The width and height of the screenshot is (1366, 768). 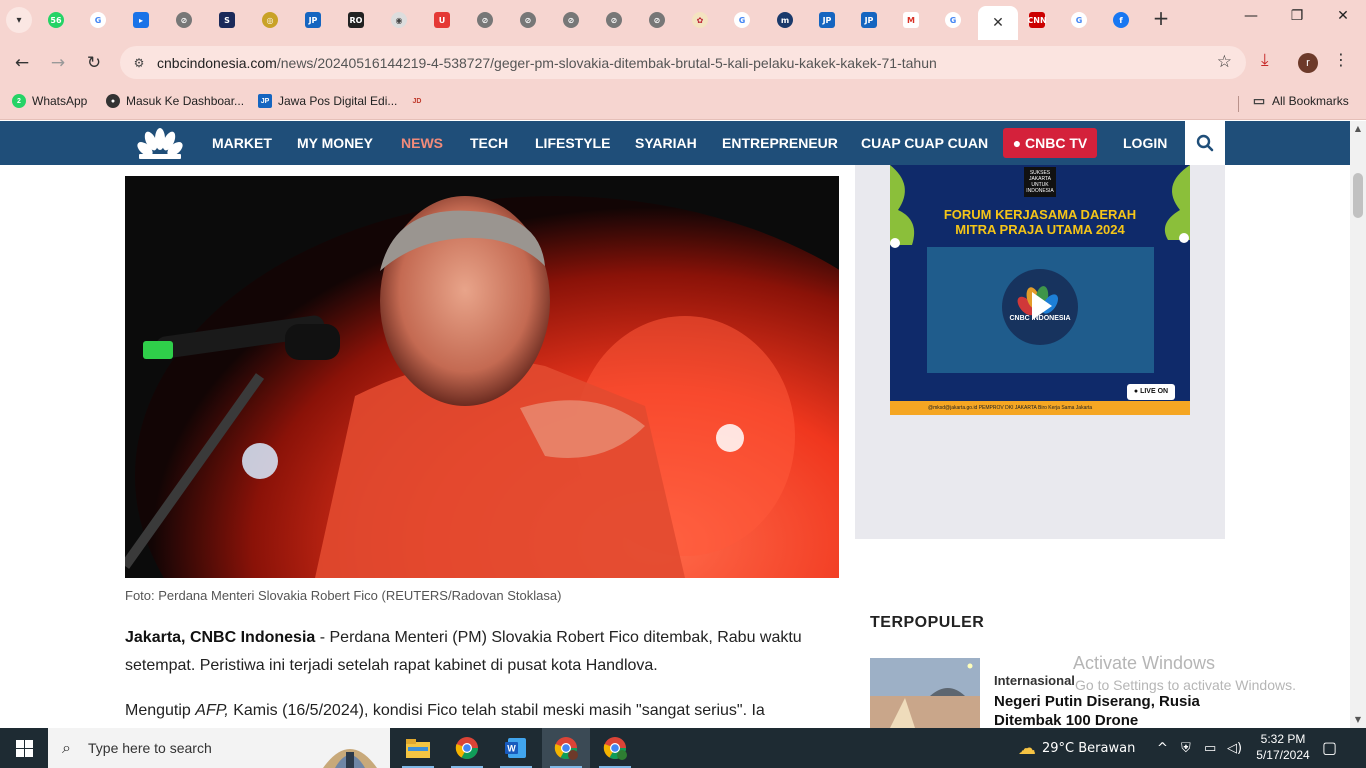 I want to click on site-search-button, so click(x=1205, y=143).